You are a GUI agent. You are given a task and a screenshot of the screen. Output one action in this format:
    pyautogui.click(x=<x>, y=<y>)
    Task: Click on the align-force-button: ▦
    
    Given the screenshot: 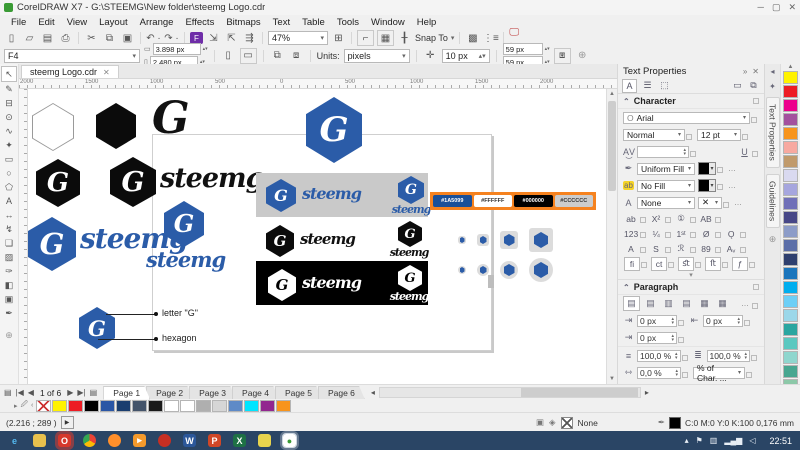 What is the action you would take?
    pyautogui.click(x=722, y=303)
    